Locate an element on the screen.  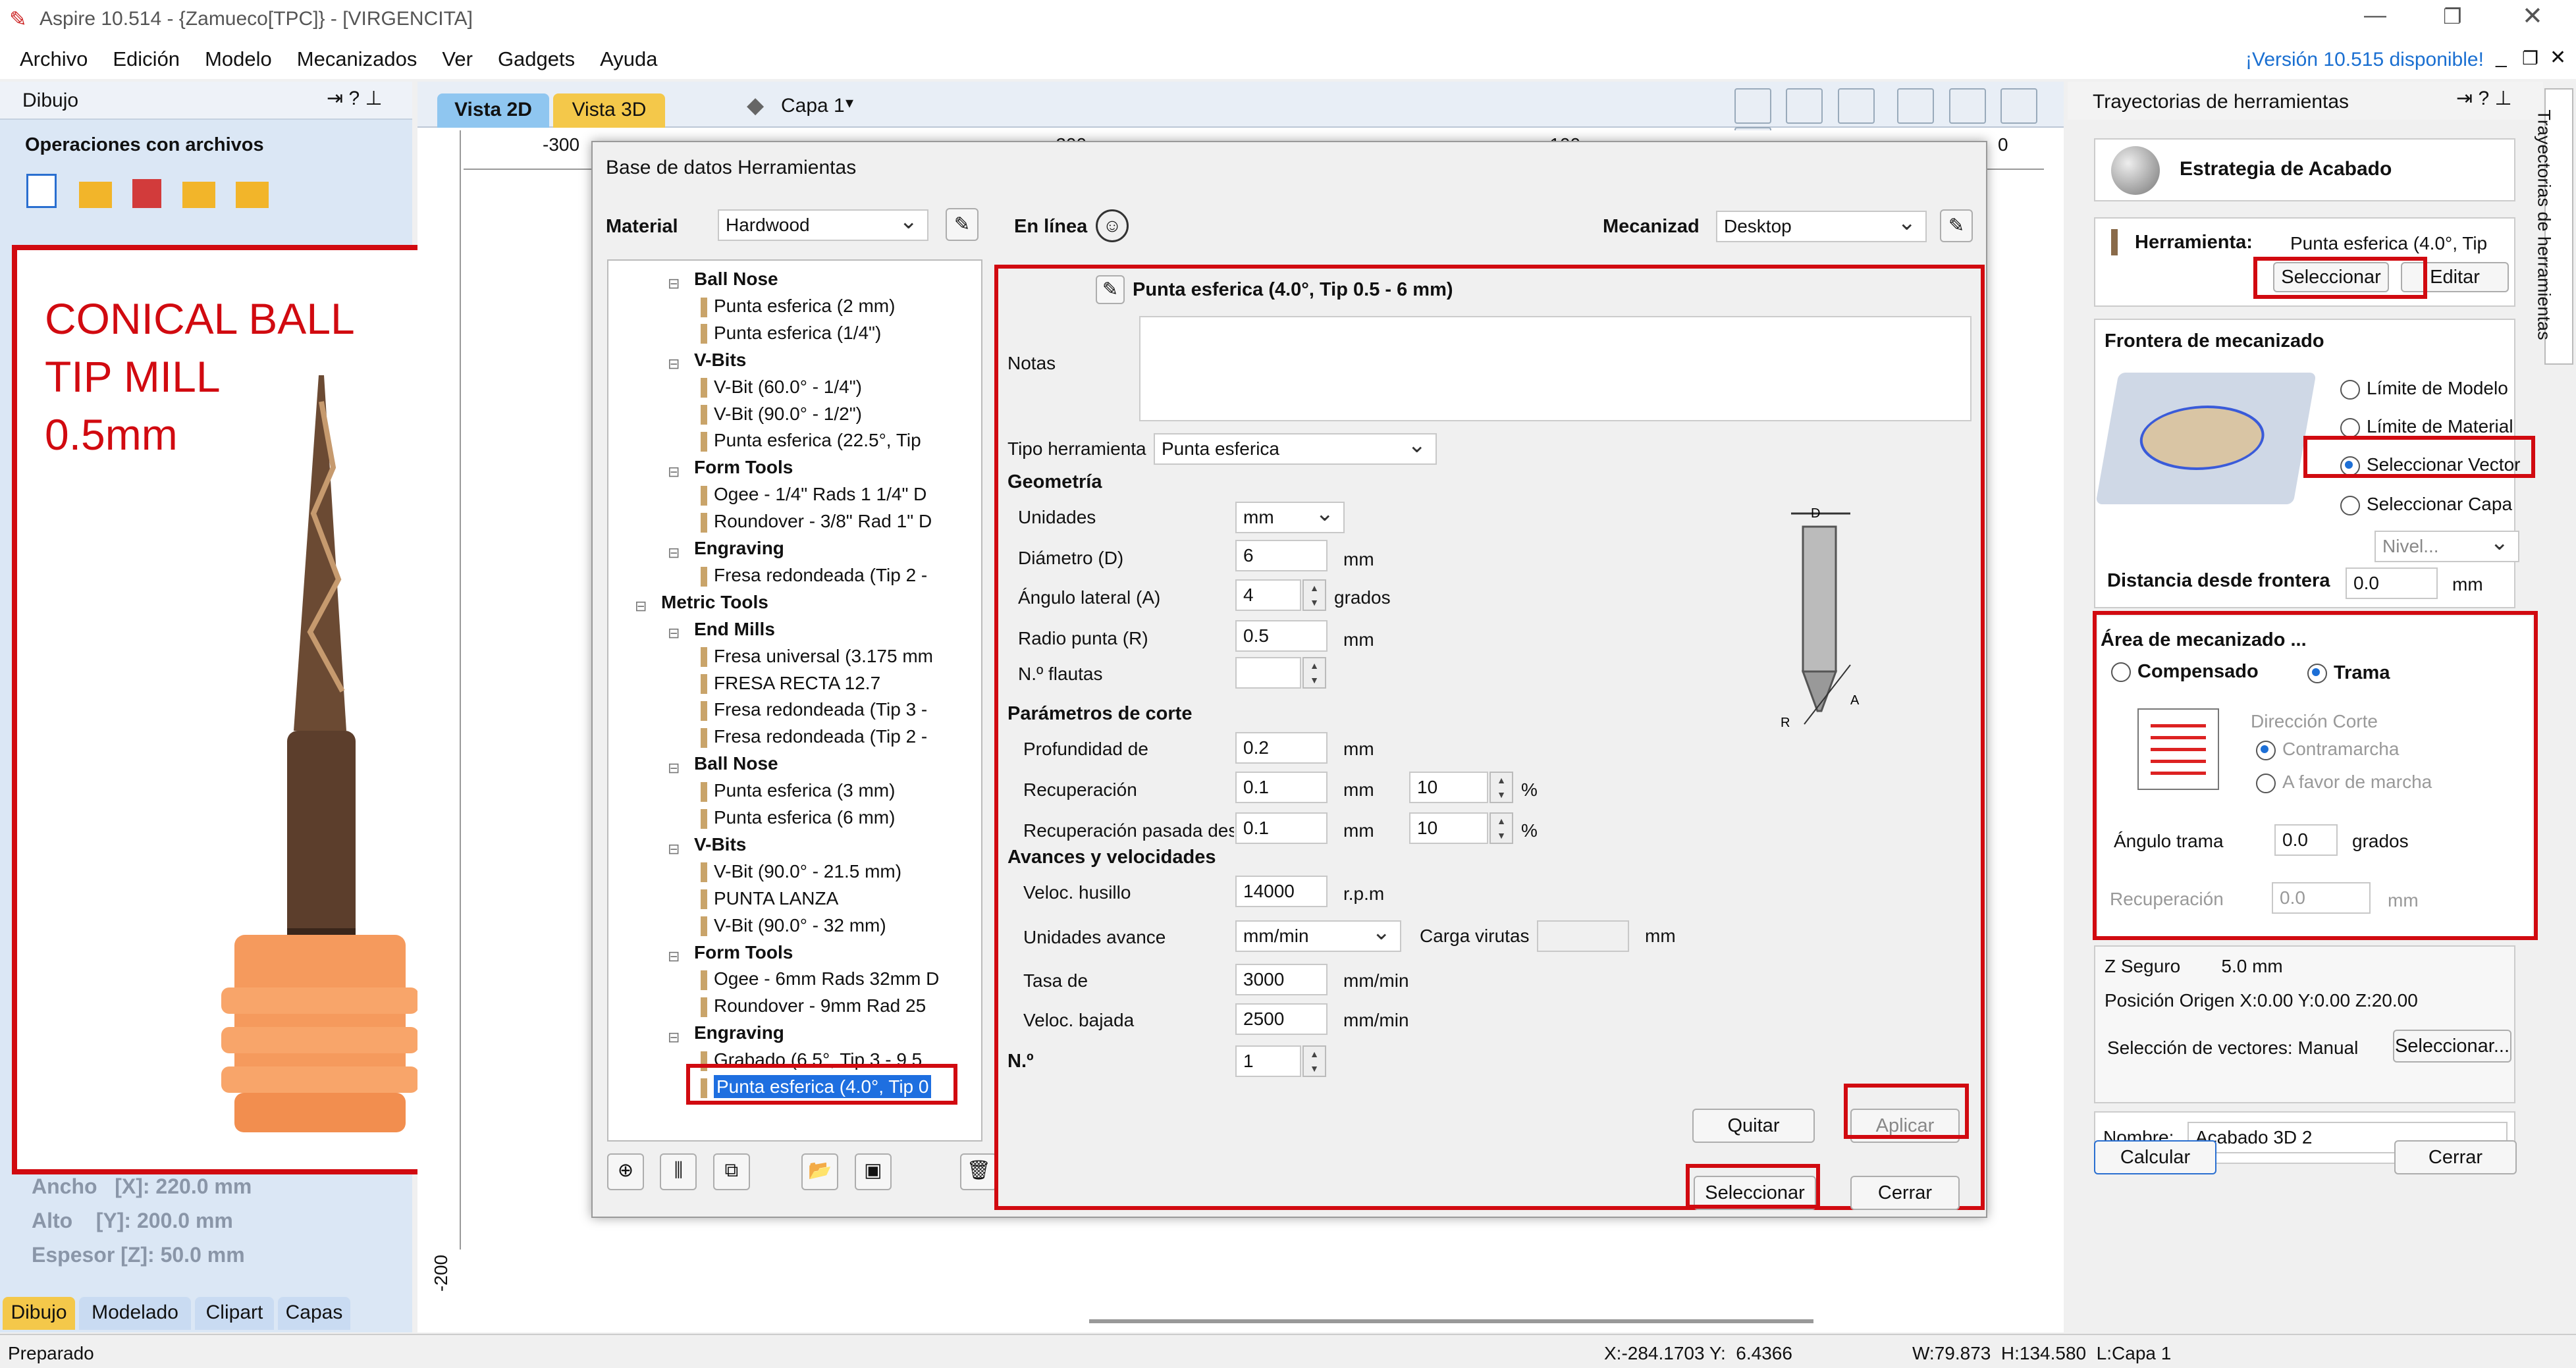
menu-item-gadgets: Gadgets is located at coordinates (536, 59).